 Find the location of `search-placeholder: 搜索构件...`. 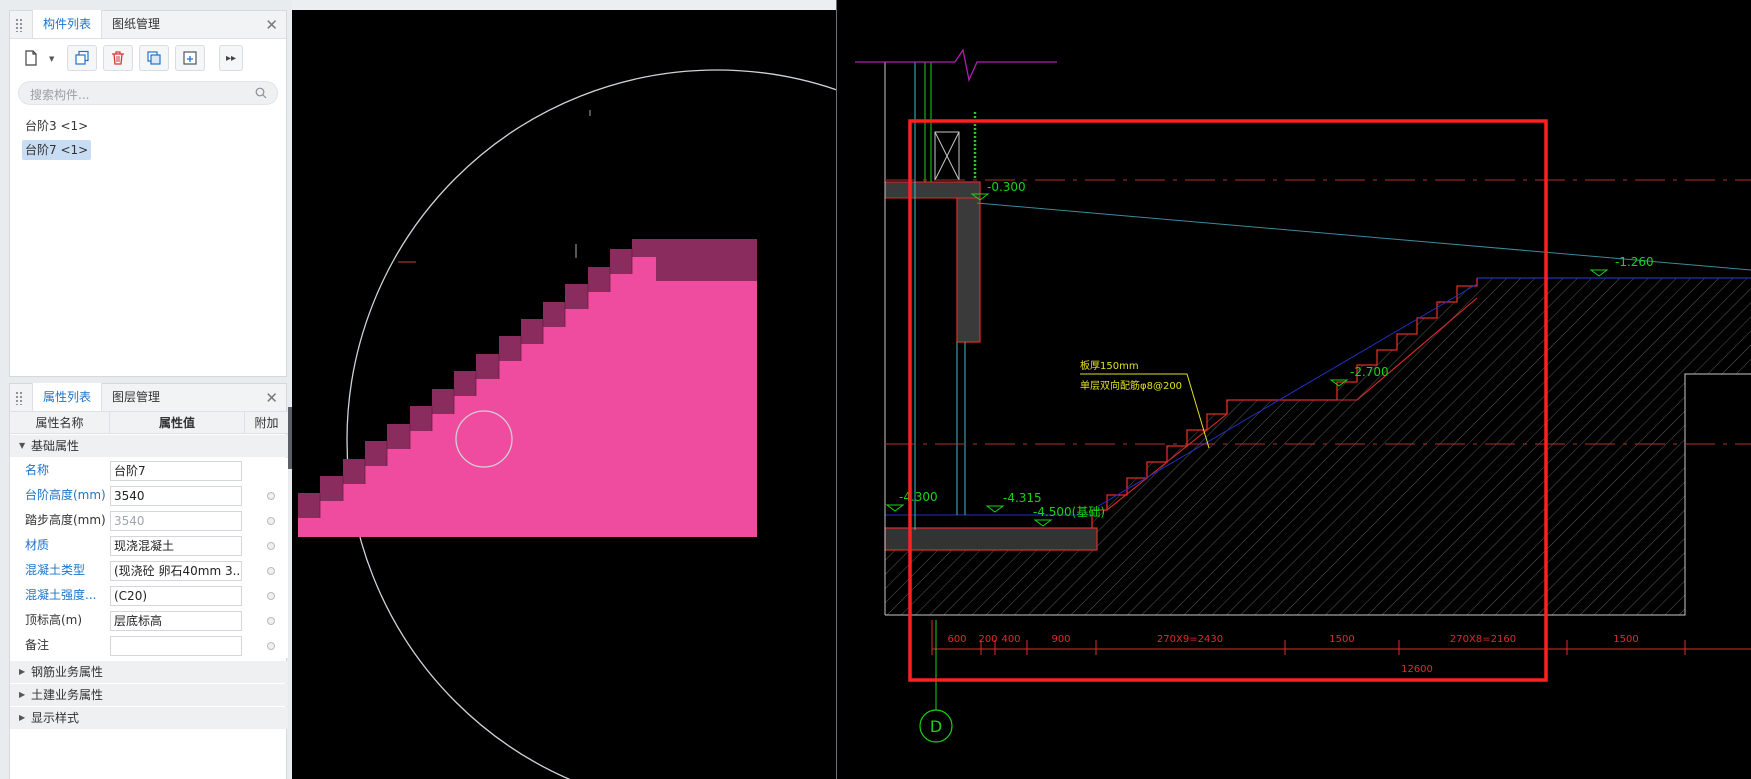

search-placeholder: 搜索构件... is located at coordinates (60, 95).